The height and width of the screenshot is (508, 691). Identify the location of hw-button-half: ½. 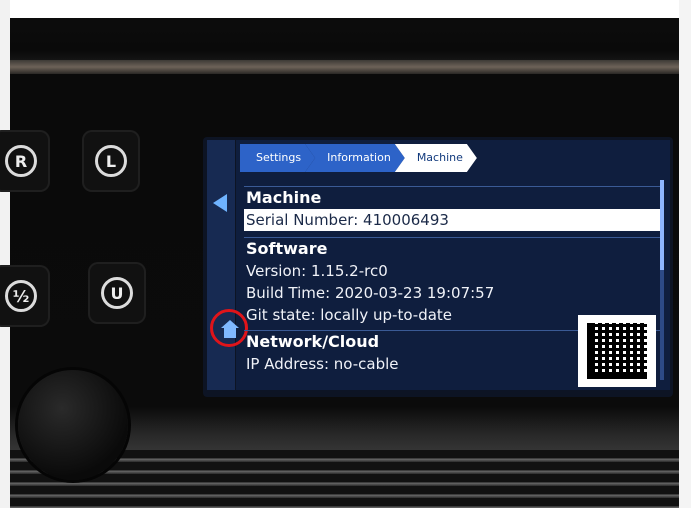
(25, 296).